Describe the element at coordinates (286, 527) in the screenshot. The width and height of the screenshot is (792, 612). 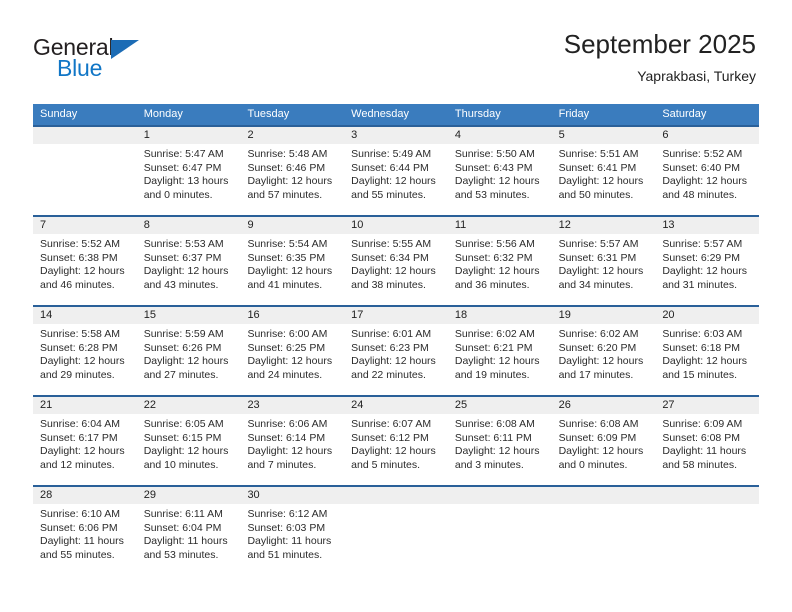
I see `sunset-text: Sunset: 6:03 PM` at that location.